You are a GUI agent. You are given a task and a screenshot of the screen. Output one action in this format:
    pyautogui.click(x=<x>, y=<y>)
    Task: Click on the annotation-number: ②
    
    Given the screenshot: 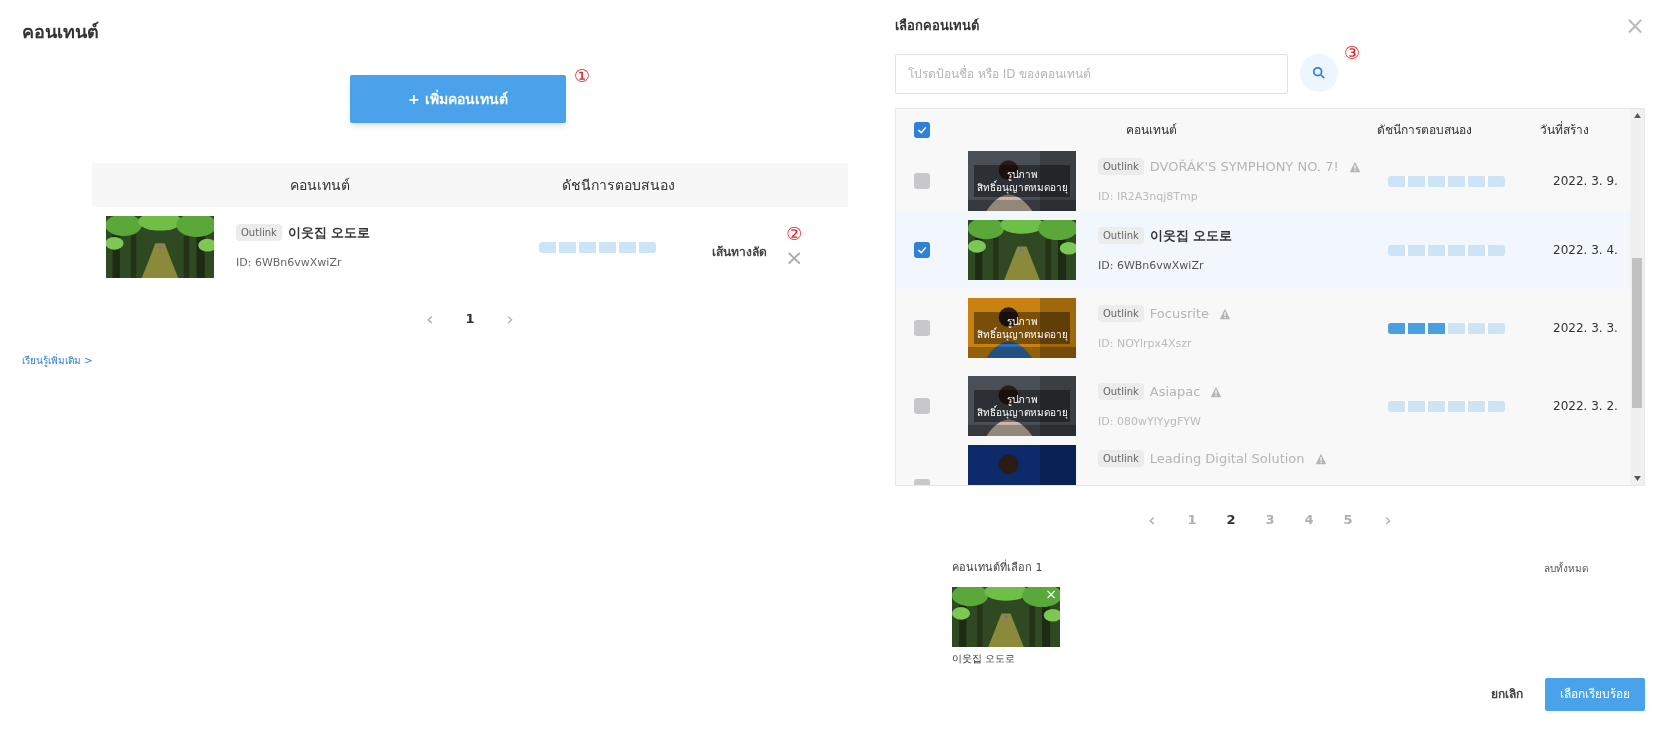 What is the action you would take?
    pyautogui.click(x=794, y=234)
    